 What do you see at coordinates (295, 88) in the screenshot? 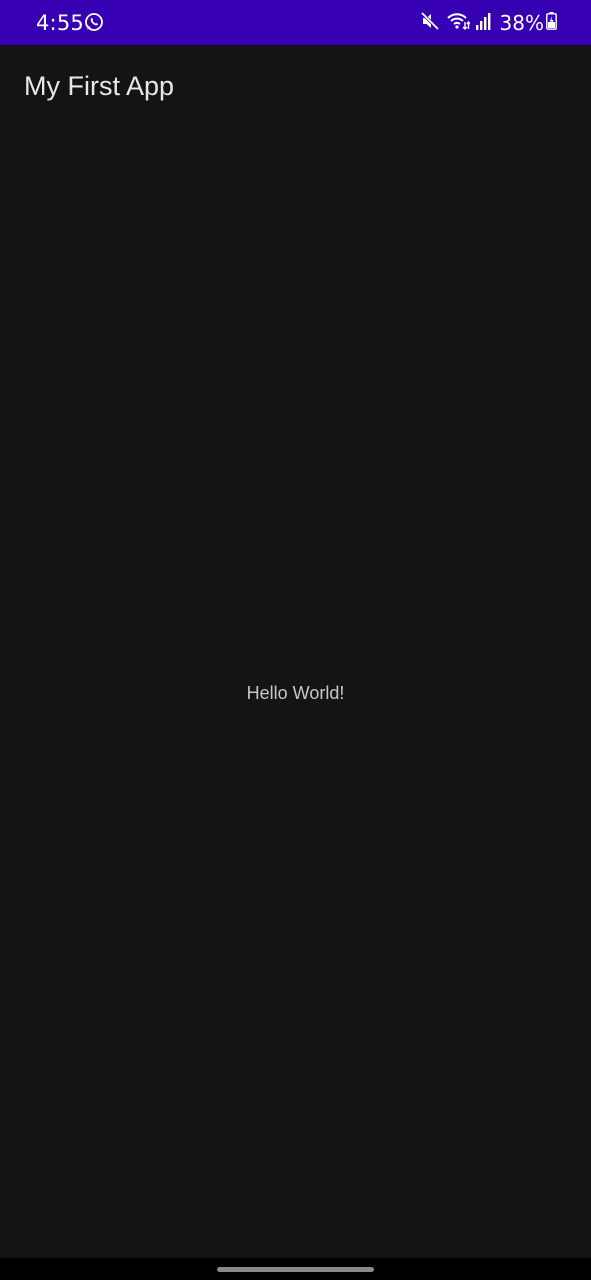
I see `app-bar: My First App` at bounding box center [295, 88].